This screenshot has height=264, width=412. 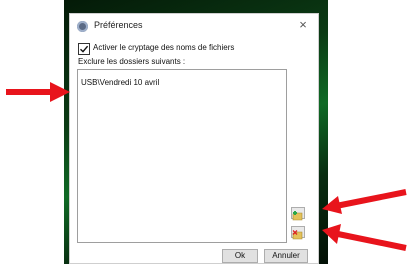 I want to click on dialog-title: Préférences, so click(x=118, y=25).